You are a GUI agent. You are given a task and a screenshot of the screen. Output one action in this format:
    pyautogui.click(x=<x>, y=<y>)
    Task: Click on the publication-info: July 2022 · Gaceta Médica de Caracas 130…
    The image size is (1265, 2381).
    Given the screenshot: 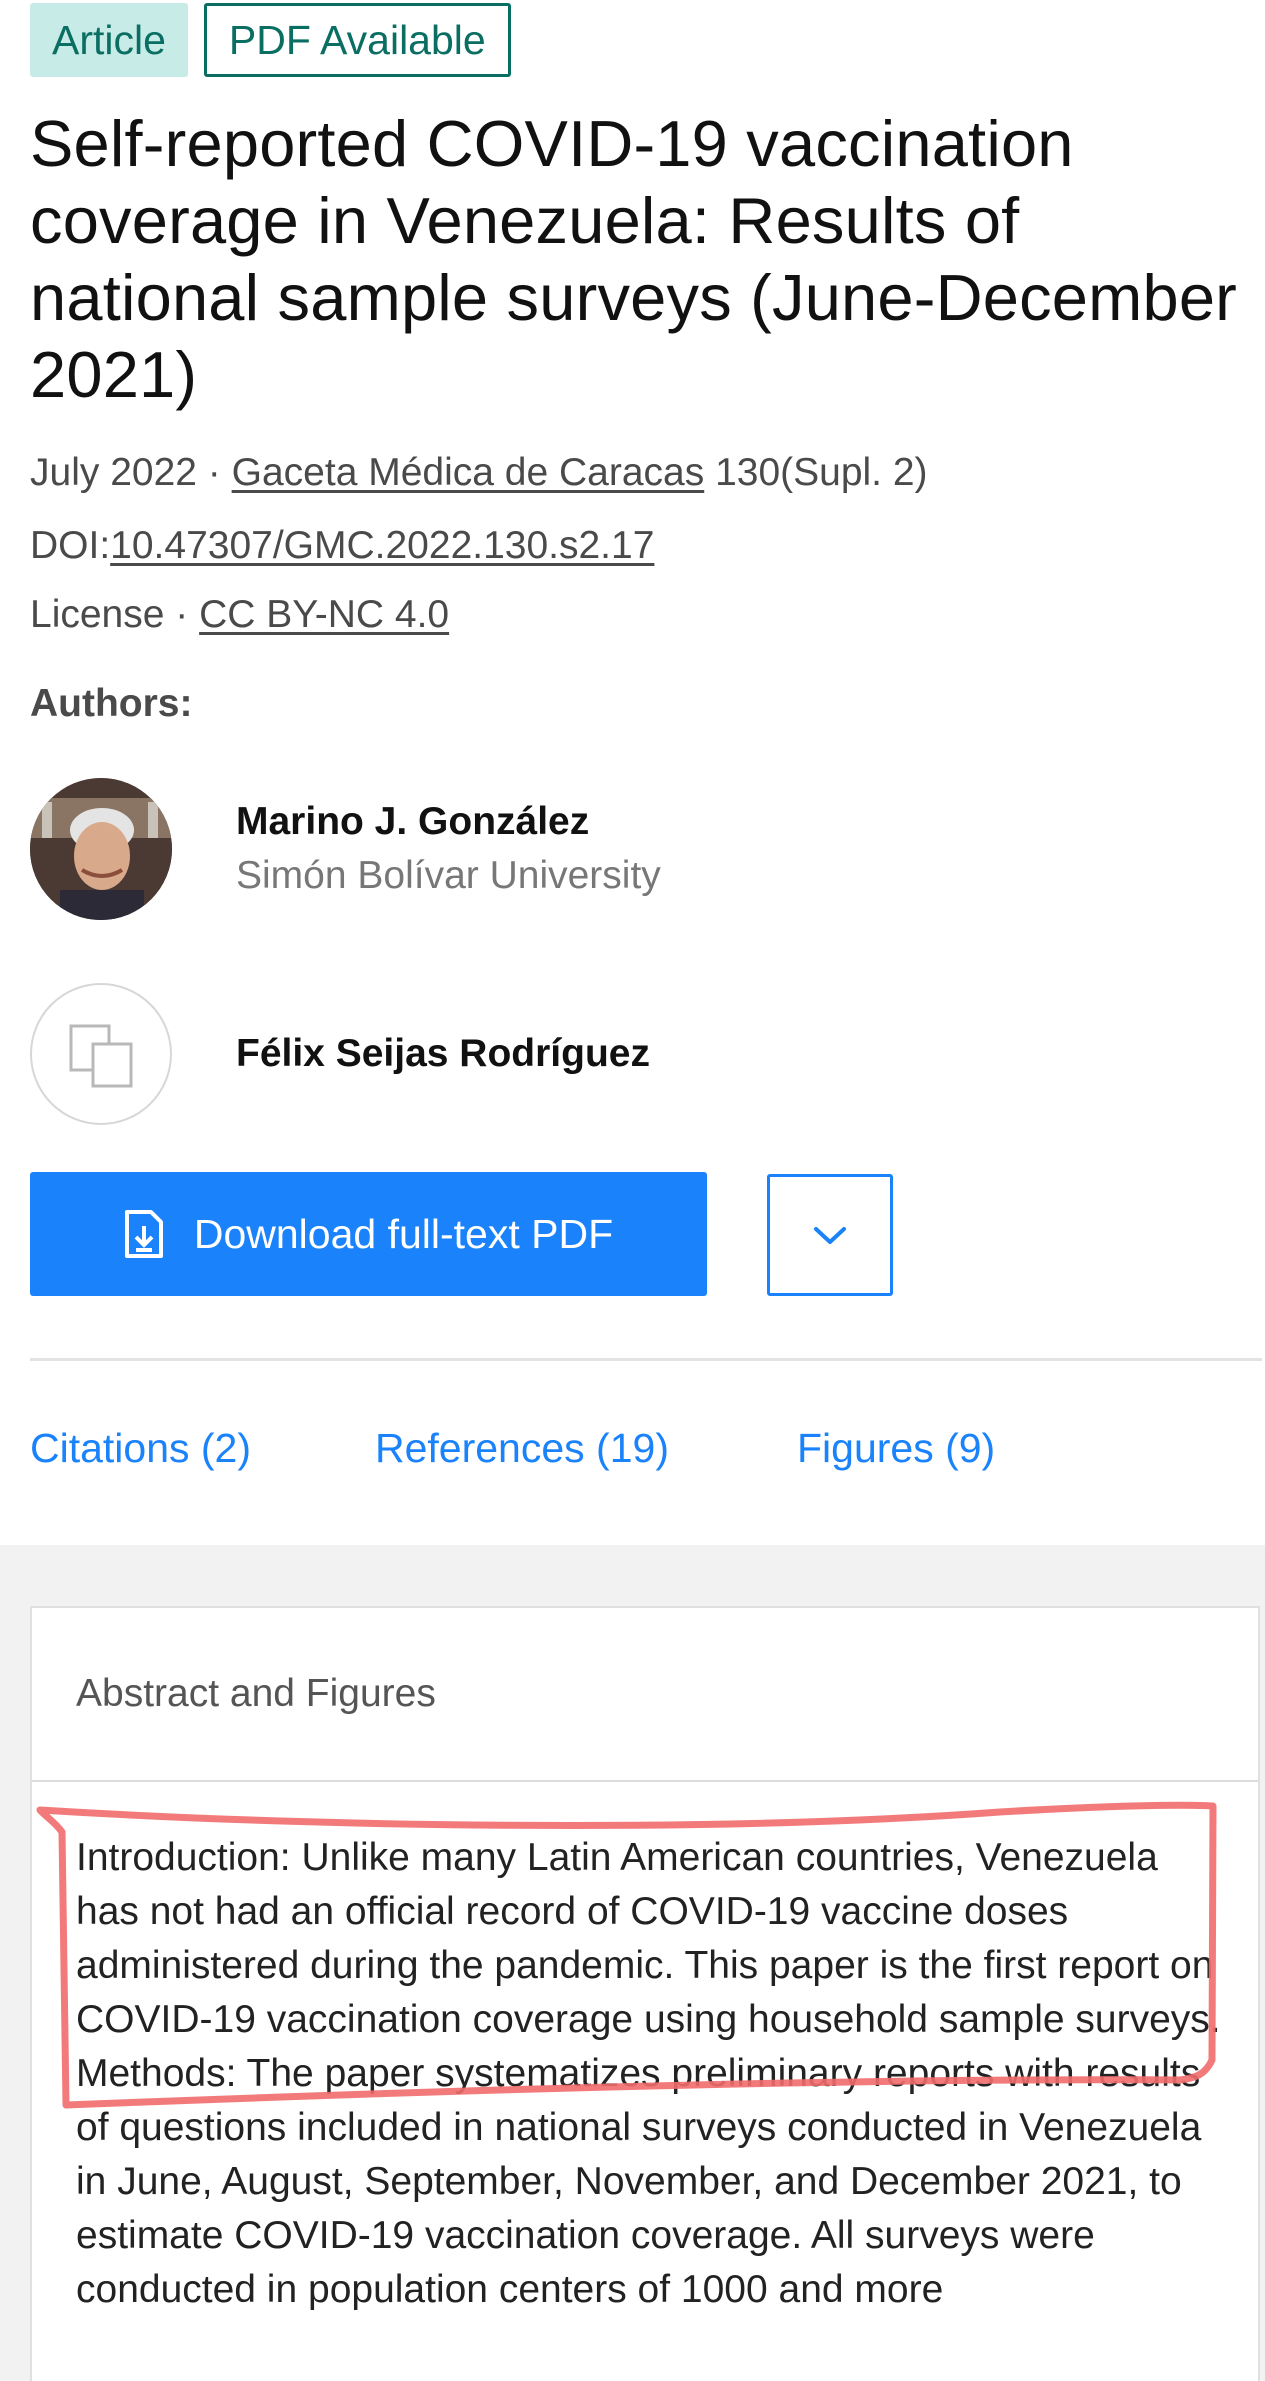 What is the action you would take?
    pyautogui.click(x=479, y=473)
    